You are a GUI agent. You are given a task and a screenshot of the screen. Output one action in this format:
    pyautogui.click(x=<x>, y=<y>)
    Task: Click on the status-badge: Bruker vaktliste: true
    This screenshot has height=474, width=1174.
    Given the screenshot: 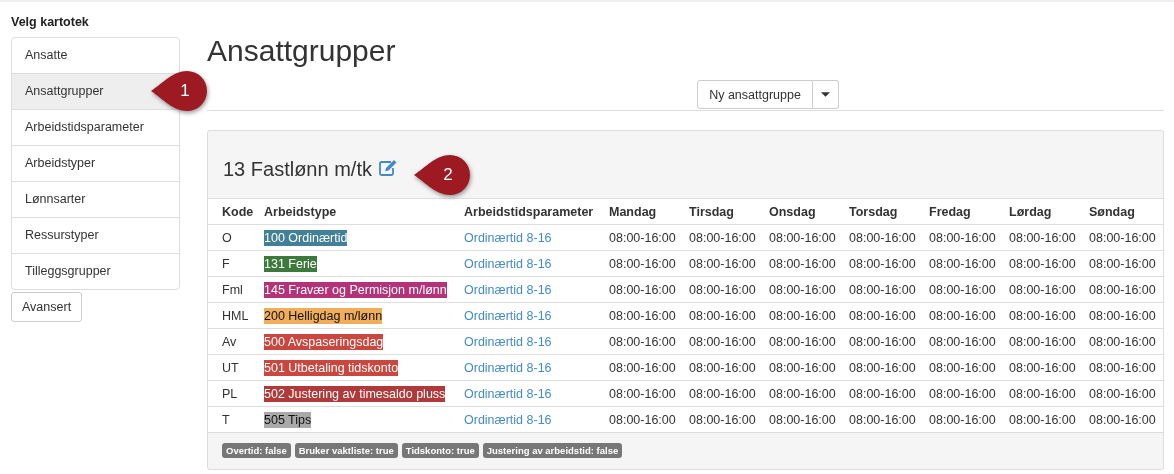 What is the action you would take?
    pyautogui.click(x=346, y=450)
    